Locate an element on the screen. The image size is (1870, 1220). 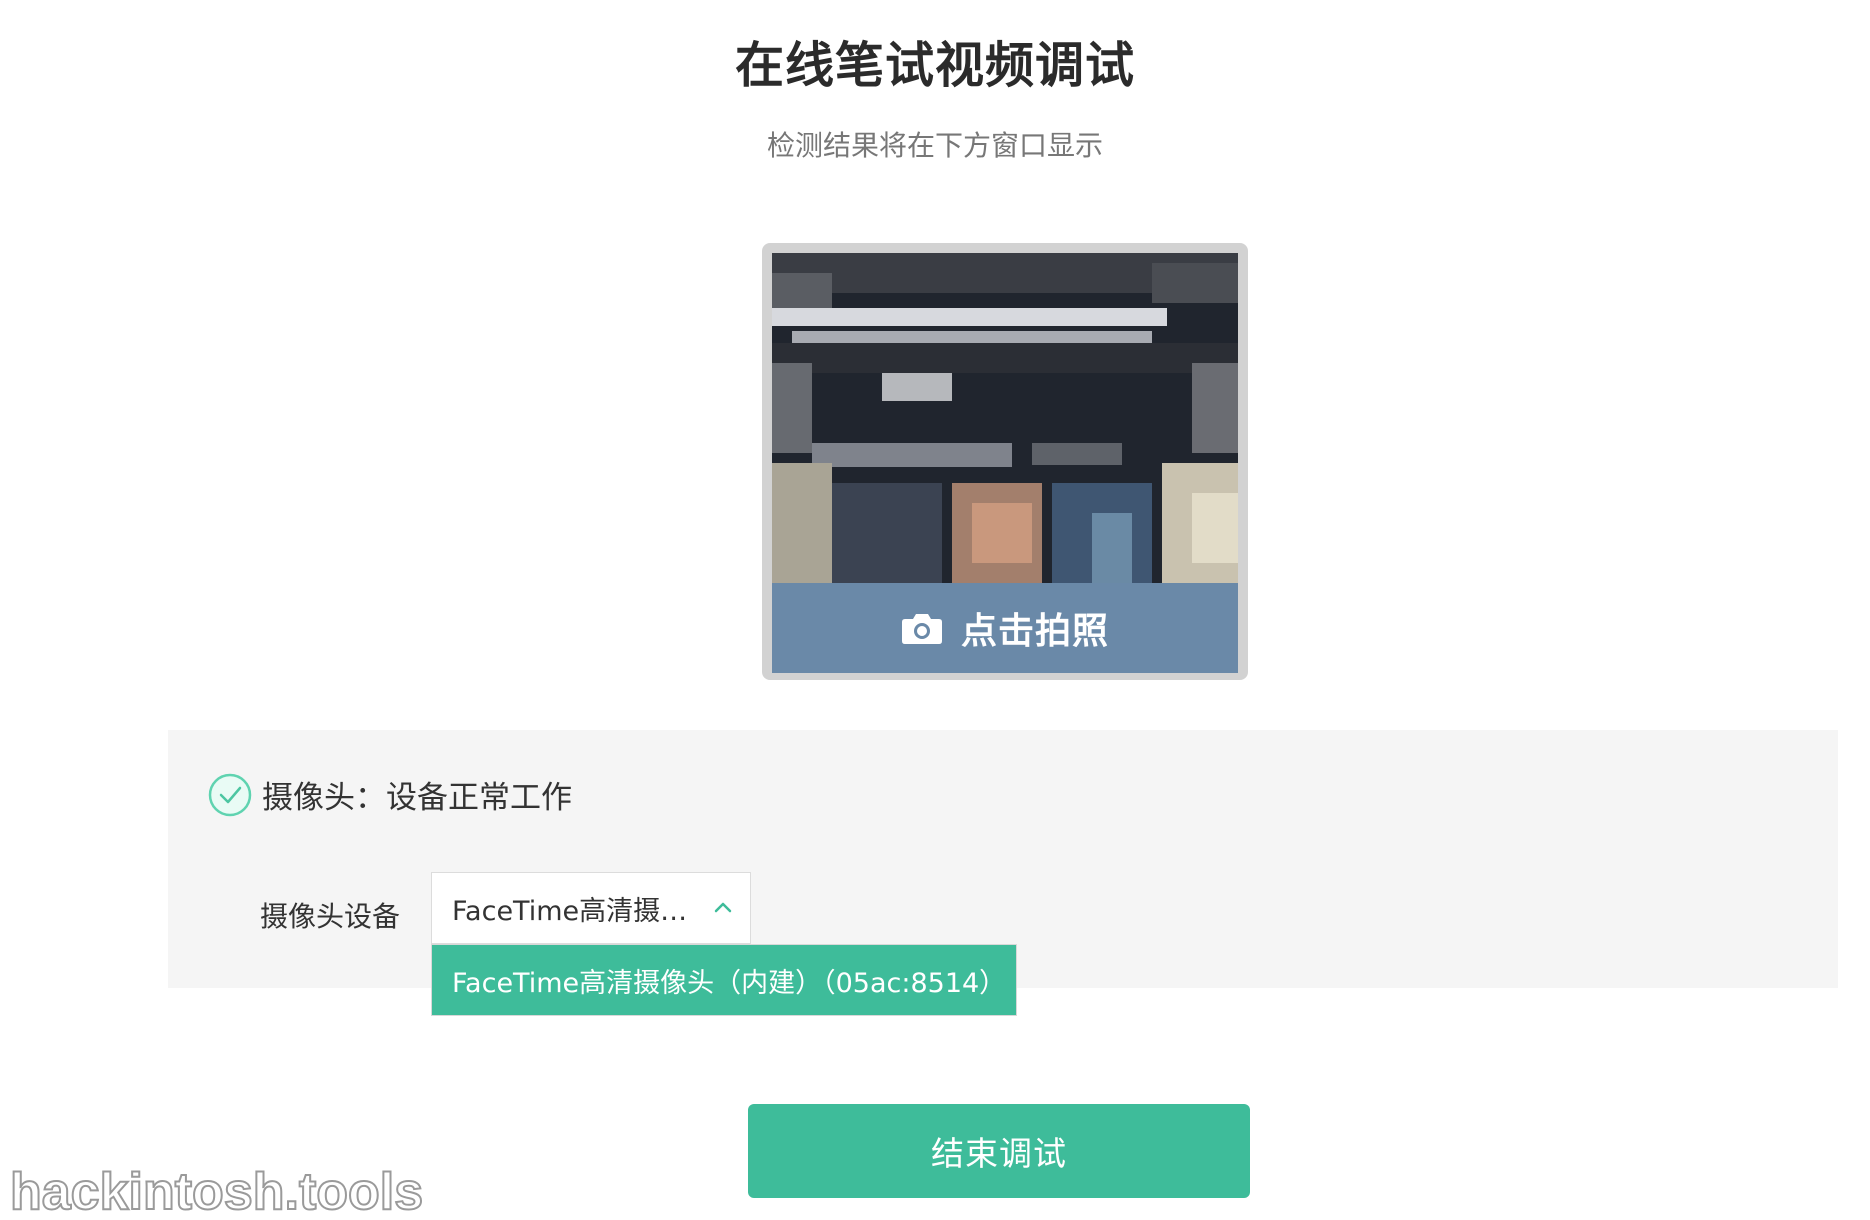
camera-icon is located at coordinates (921, 629).